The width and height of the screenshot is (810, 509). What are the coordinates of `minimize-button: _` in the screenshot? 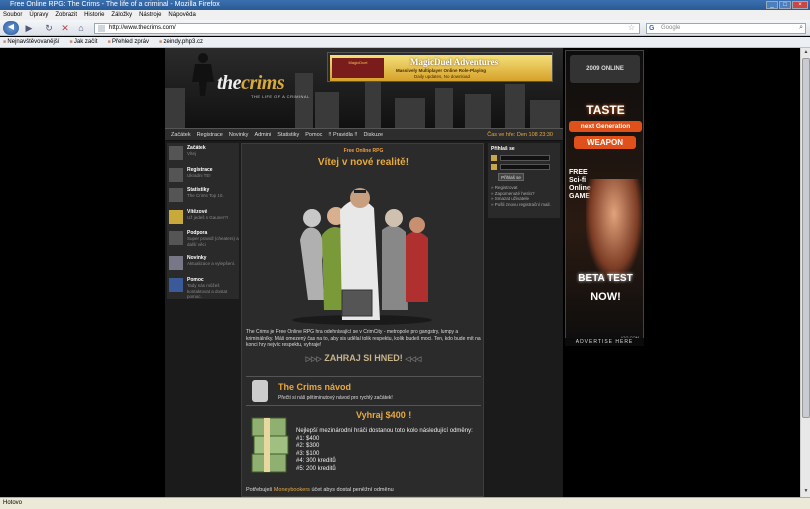 It's located at (772, 5).